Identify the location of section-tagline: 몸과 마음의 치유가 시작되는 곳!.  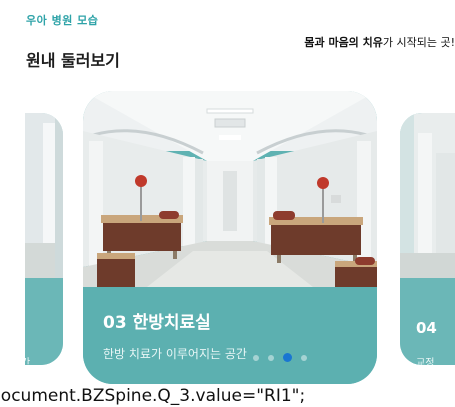
(379, 42).